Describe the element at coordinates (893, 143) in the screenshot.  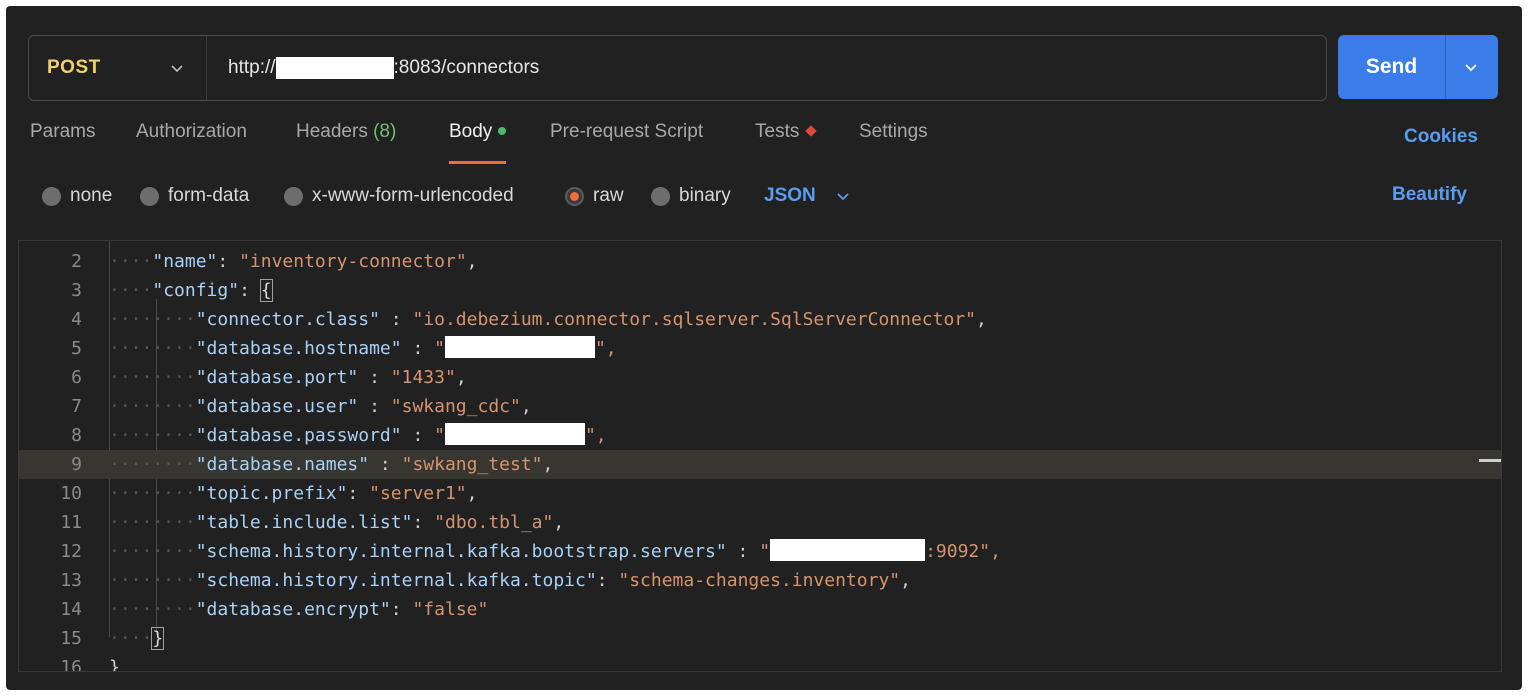
I see `tab-settings: Settings` at that location.